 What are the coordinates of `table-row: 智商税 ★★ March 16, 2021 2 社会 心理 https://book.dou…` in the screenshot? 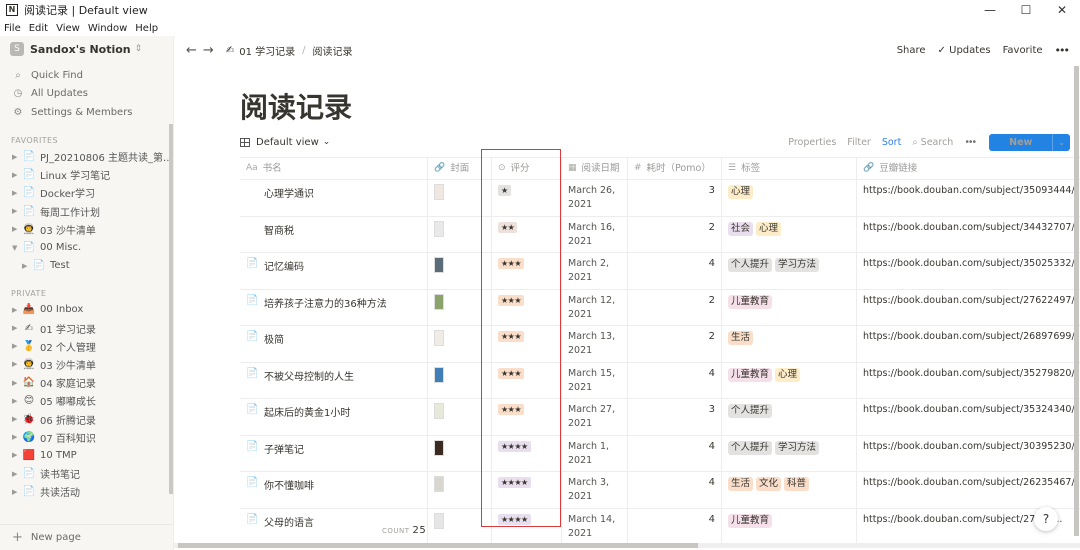 It's located at (660, 234).